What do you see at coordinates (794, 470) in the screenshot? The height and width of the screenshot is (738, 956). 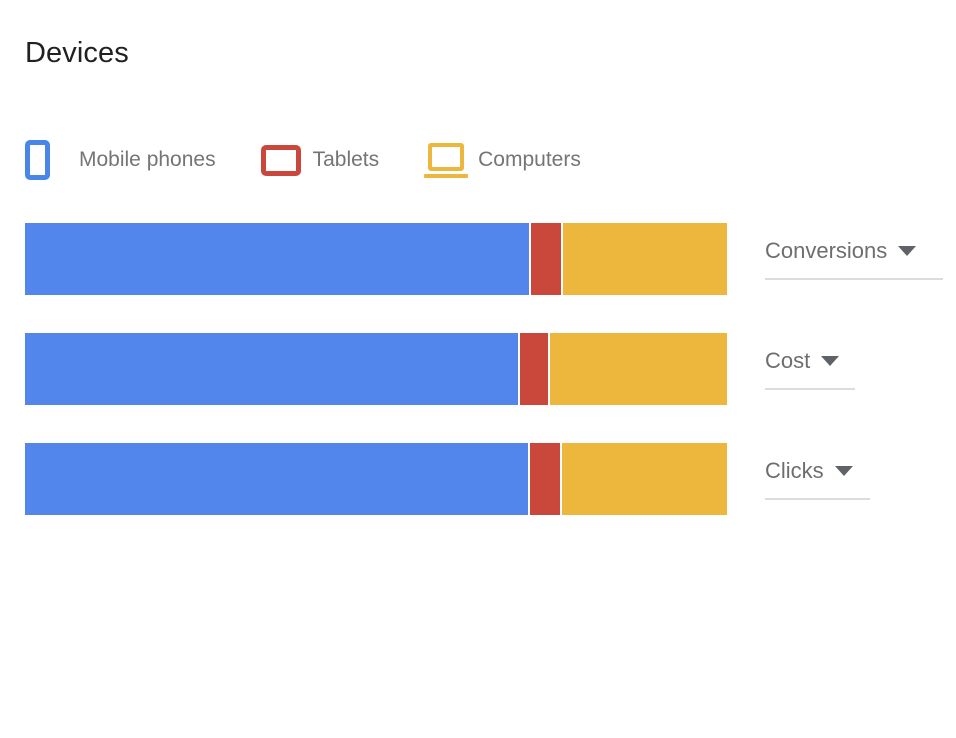 I see `metric-label-clicks: Clicks` at bounding box center [794, 470].